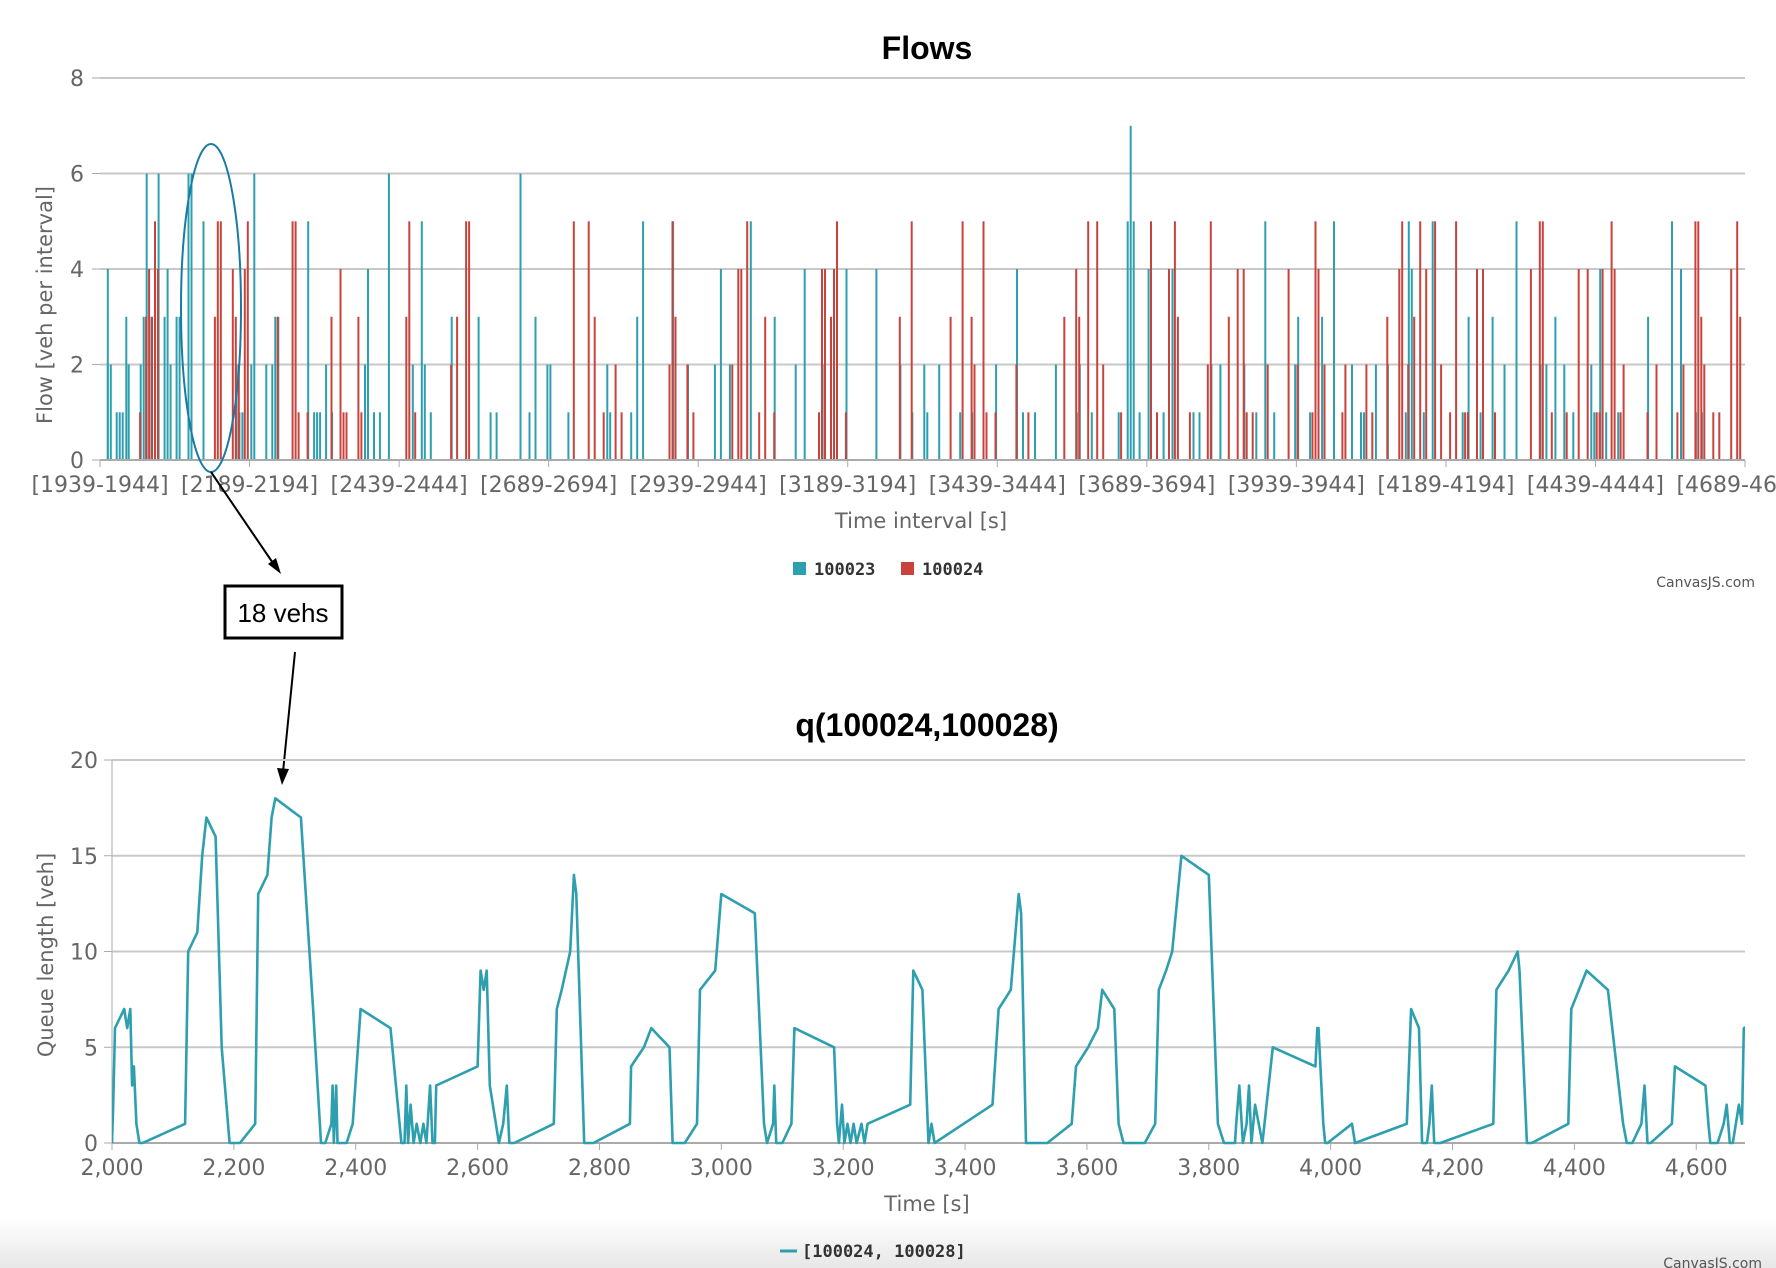  I want to click on flows-x-axis-title: Time interval [s], so click(920, 521).